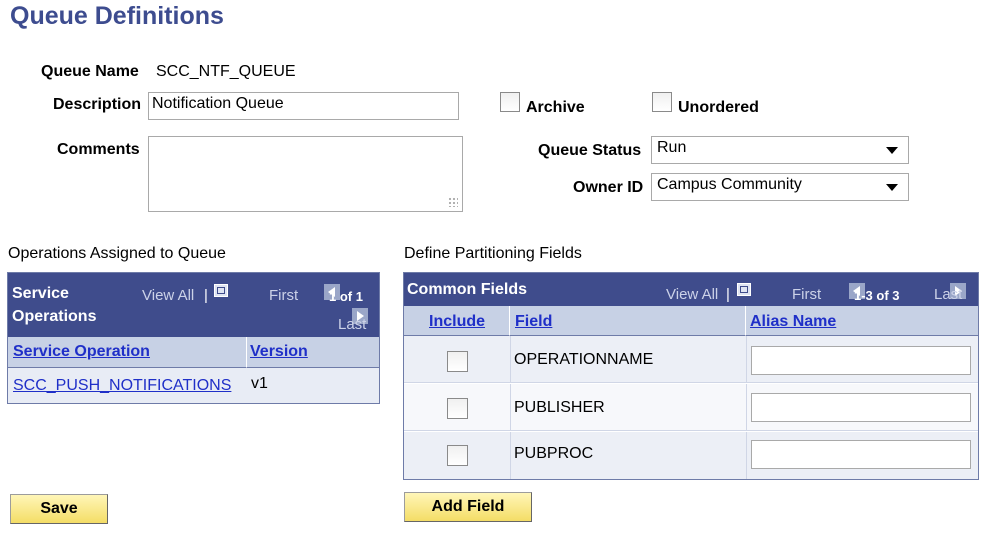 This screenshot has height=533, width=986. I want to click on partition-section-title: Define Partitioning Fields, so click(493, 253).